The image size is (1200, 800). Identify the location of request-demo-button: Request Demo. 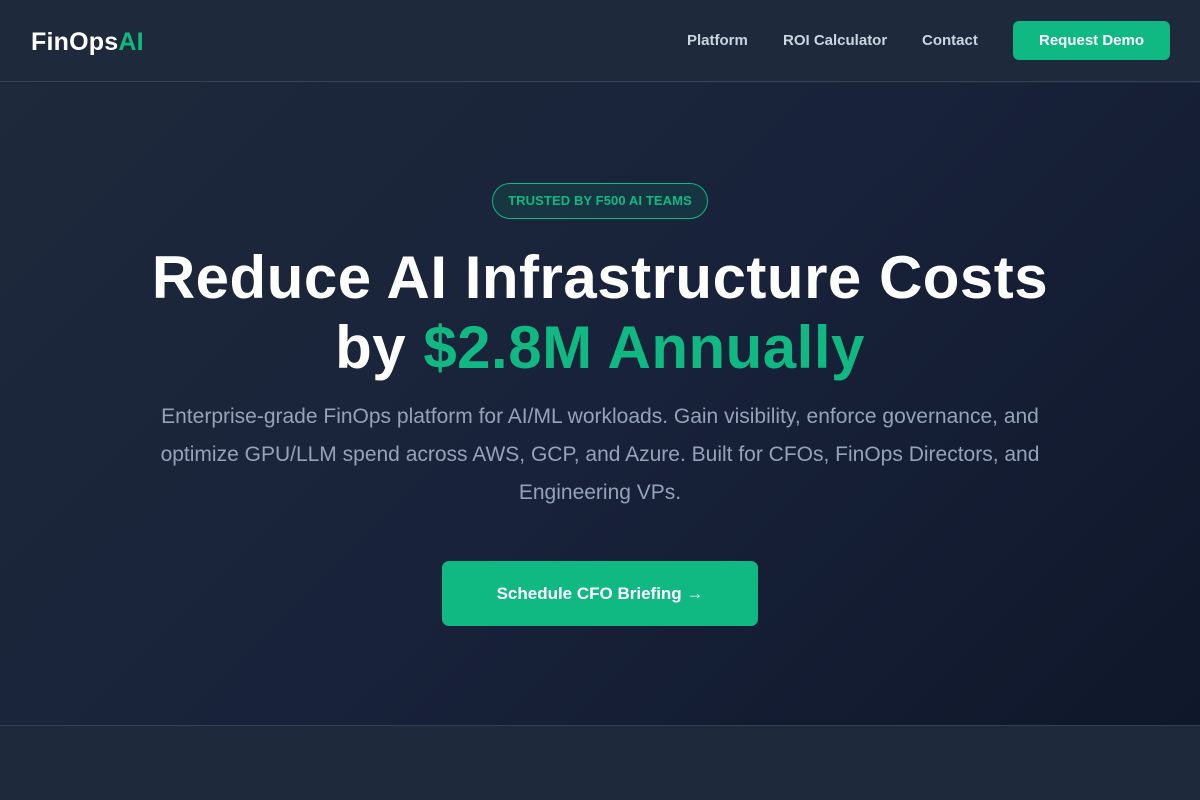
(1091, 40).